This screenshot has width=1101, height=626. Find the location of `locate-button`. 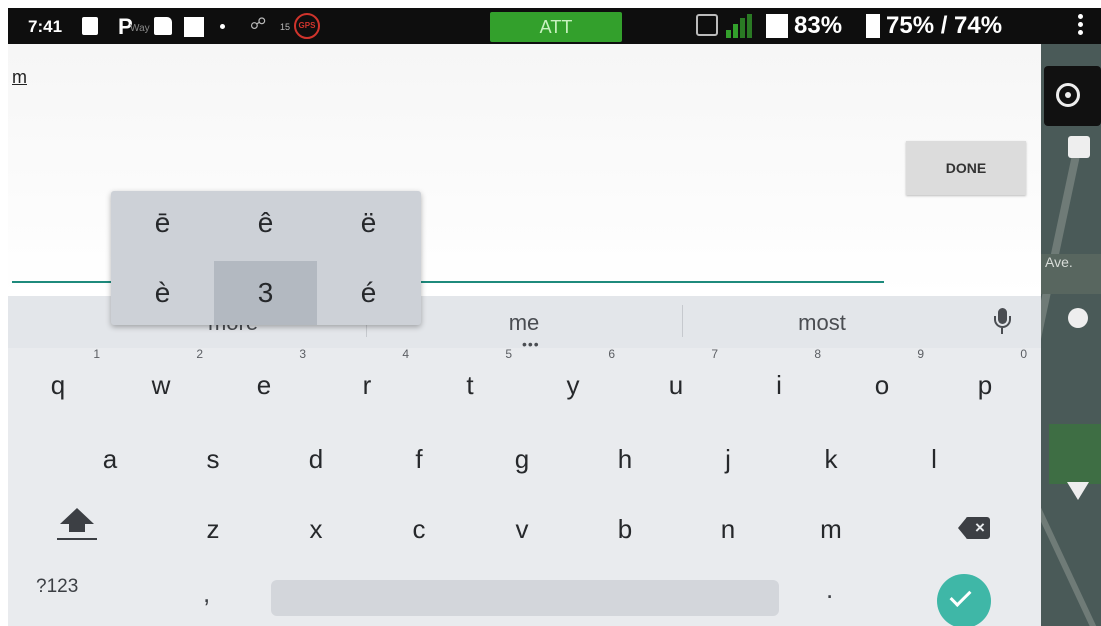

locate-button is located at coordinates (1072, 96).